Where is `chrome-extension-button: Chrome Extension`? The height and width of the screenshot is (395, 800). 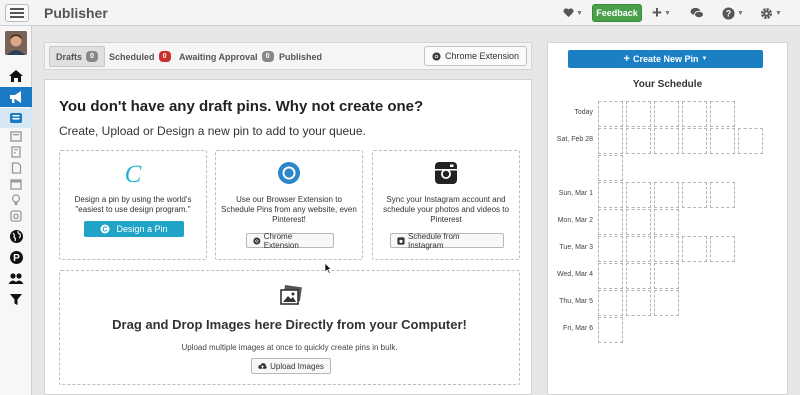 chrome-extension-button: Chrome Extension is located at coordinates (475, 56).